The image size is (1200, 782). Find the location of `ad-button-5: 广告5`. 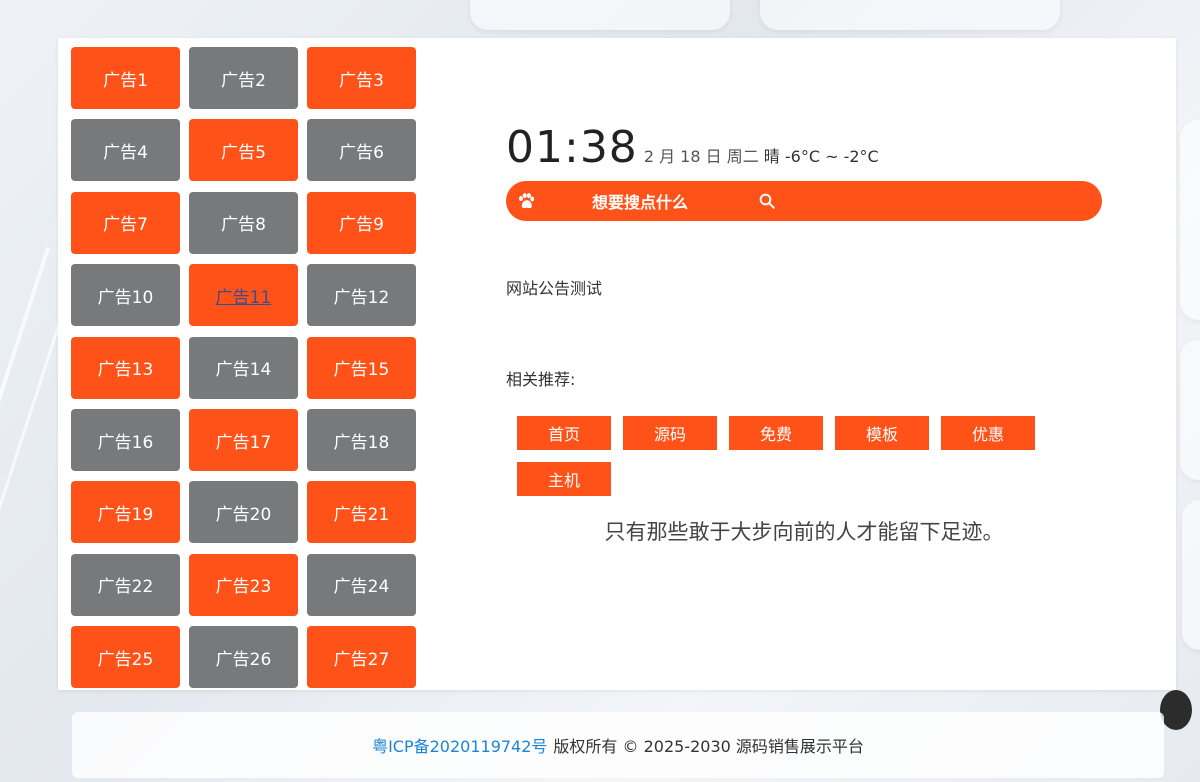

ad-button-5: 广告5 is located at coordinates (243, 150).